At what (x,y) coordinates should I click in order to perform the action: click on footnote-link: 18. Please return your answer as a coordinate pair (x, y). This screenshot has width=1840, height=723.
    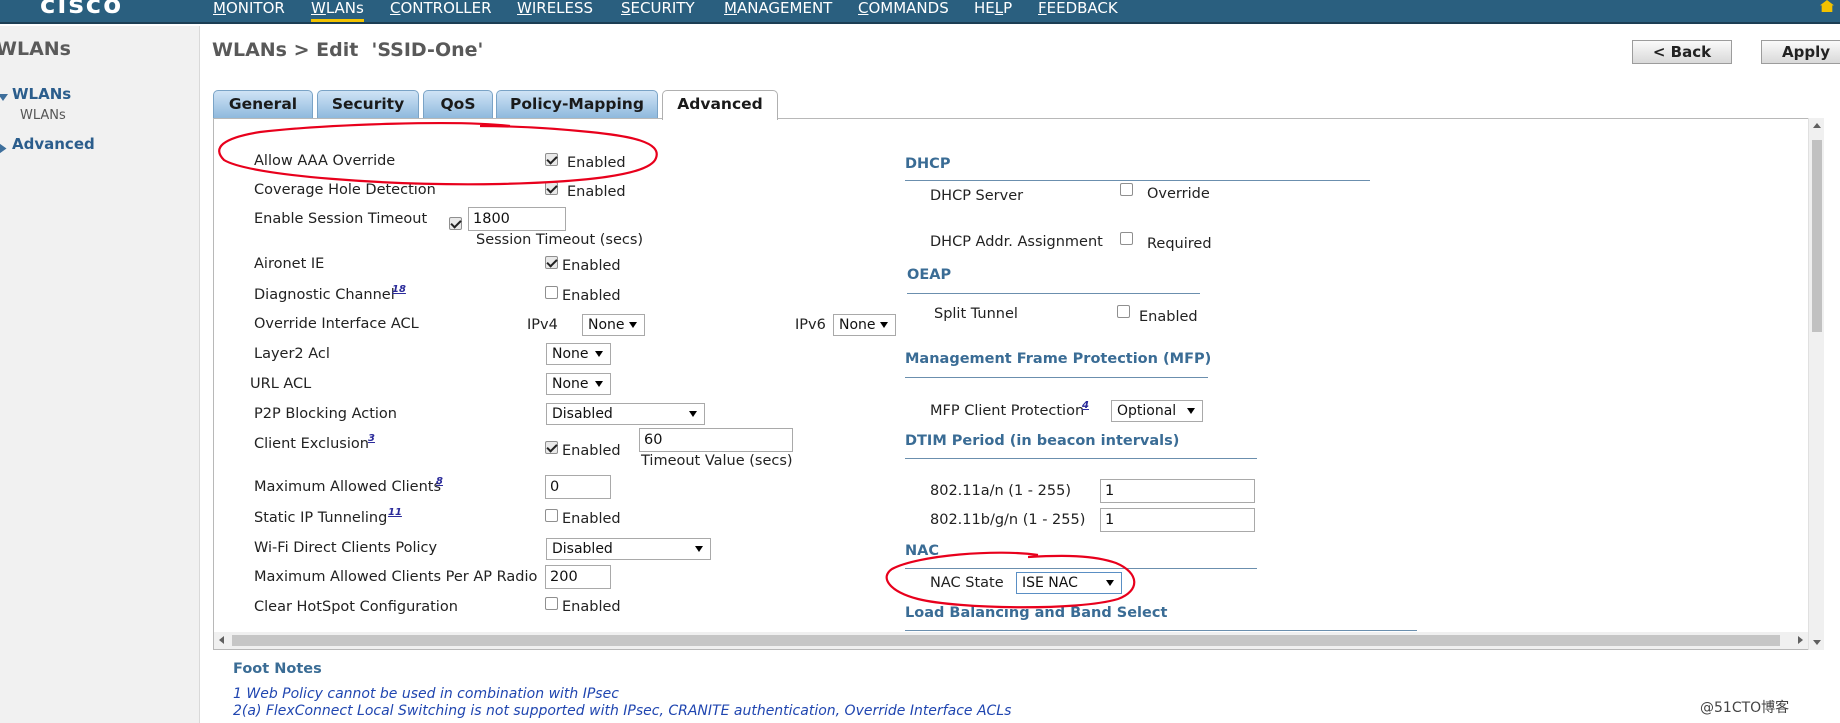
    Looking at the image, I should click on (399, 289).